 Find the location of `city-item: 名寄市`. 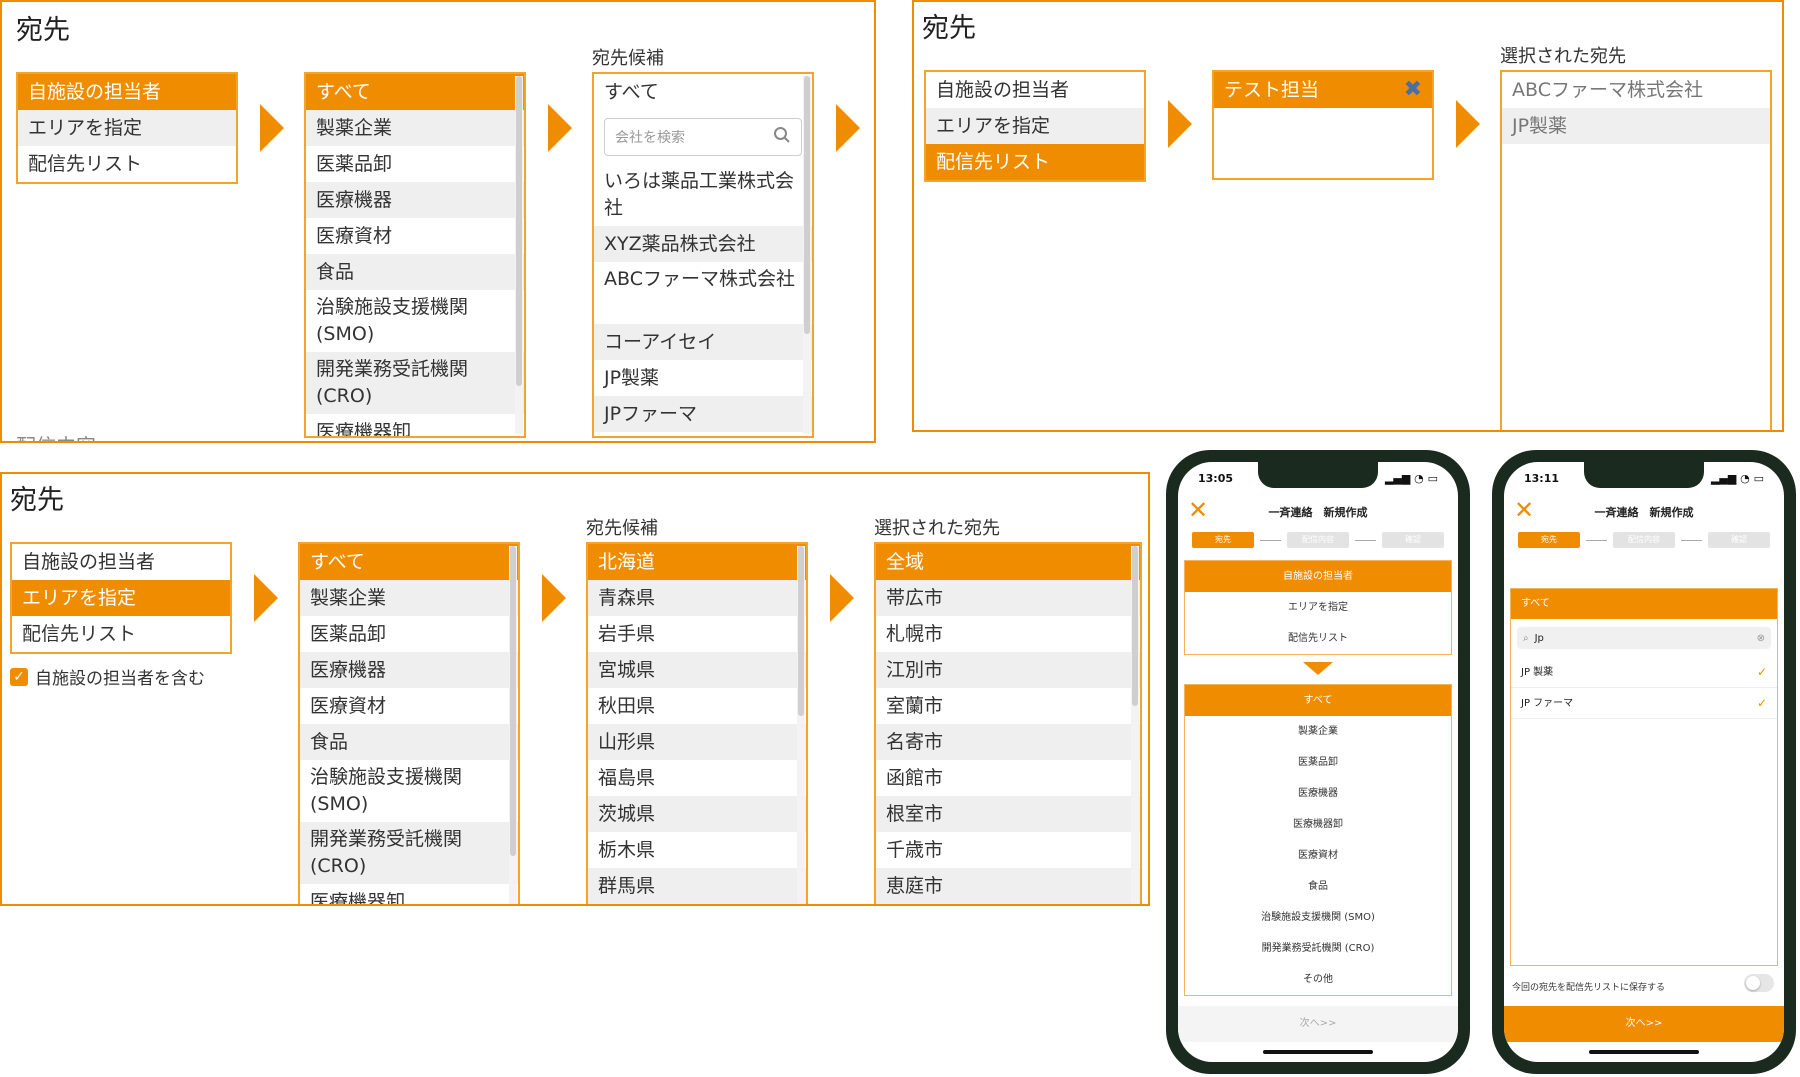

city-item: 名寄市 is located at coordinates (1008, 742).